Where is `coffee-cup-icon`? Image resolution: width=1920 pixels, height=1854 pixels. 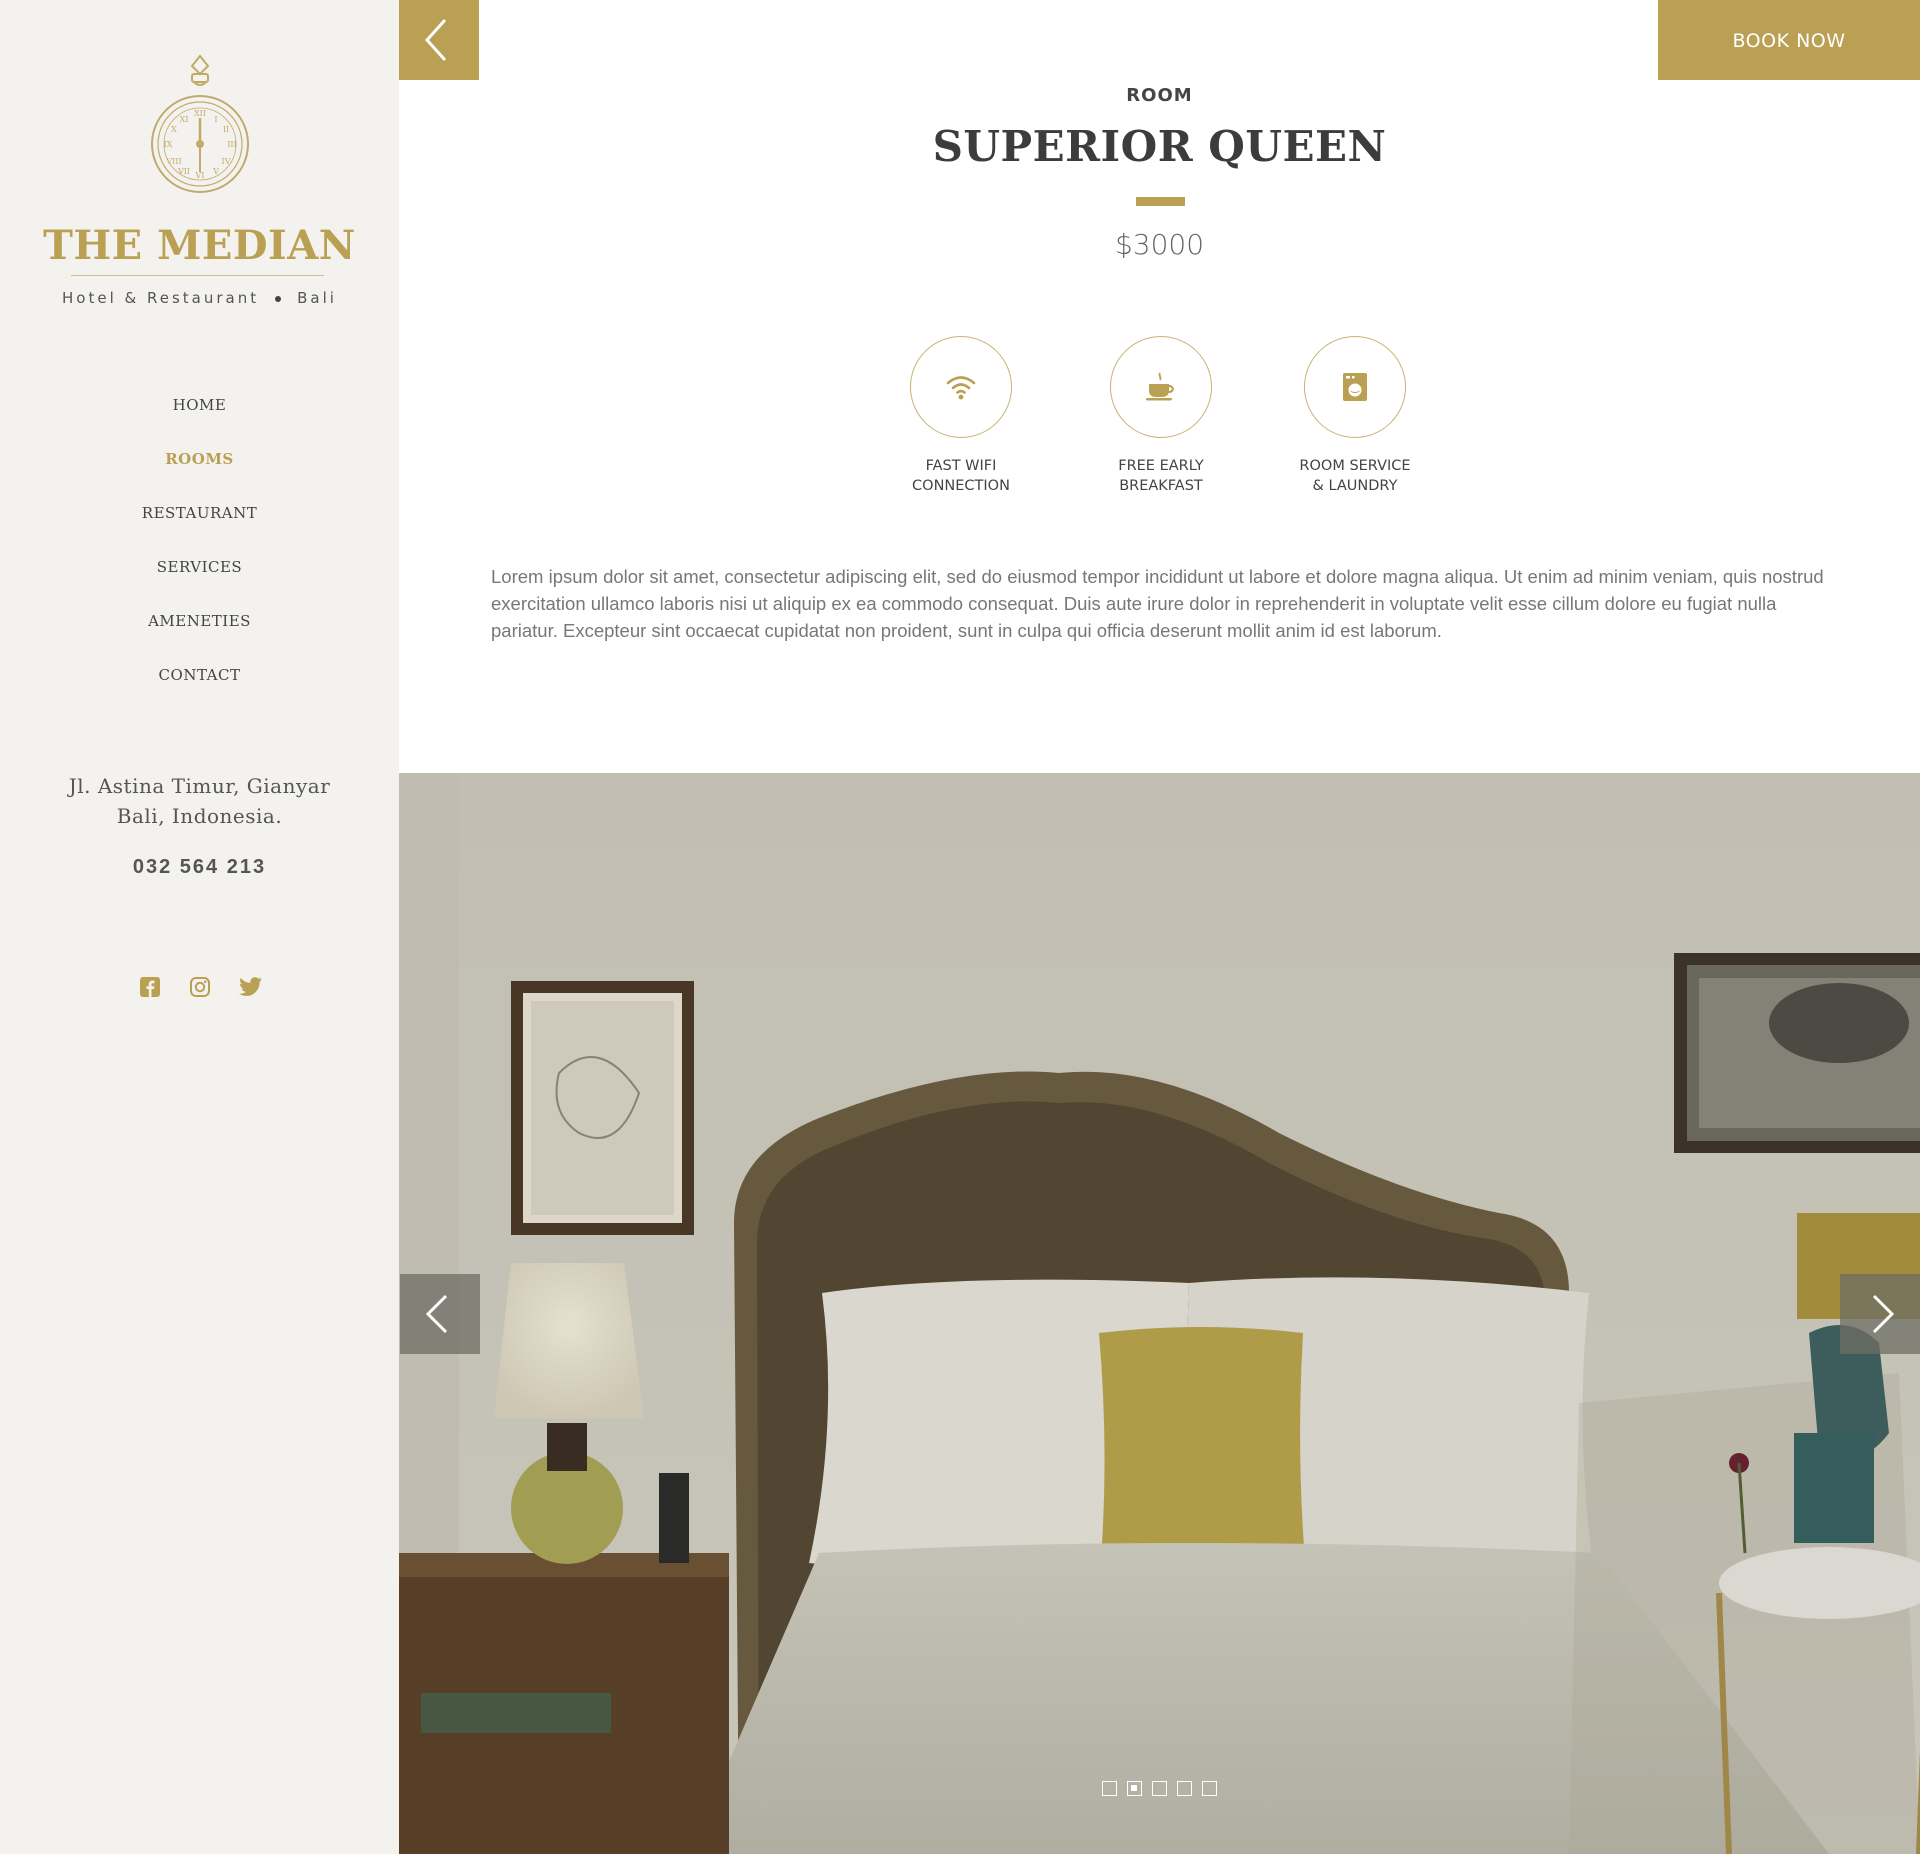 coffee-cup-icon is located at coordinates (1160, 386).